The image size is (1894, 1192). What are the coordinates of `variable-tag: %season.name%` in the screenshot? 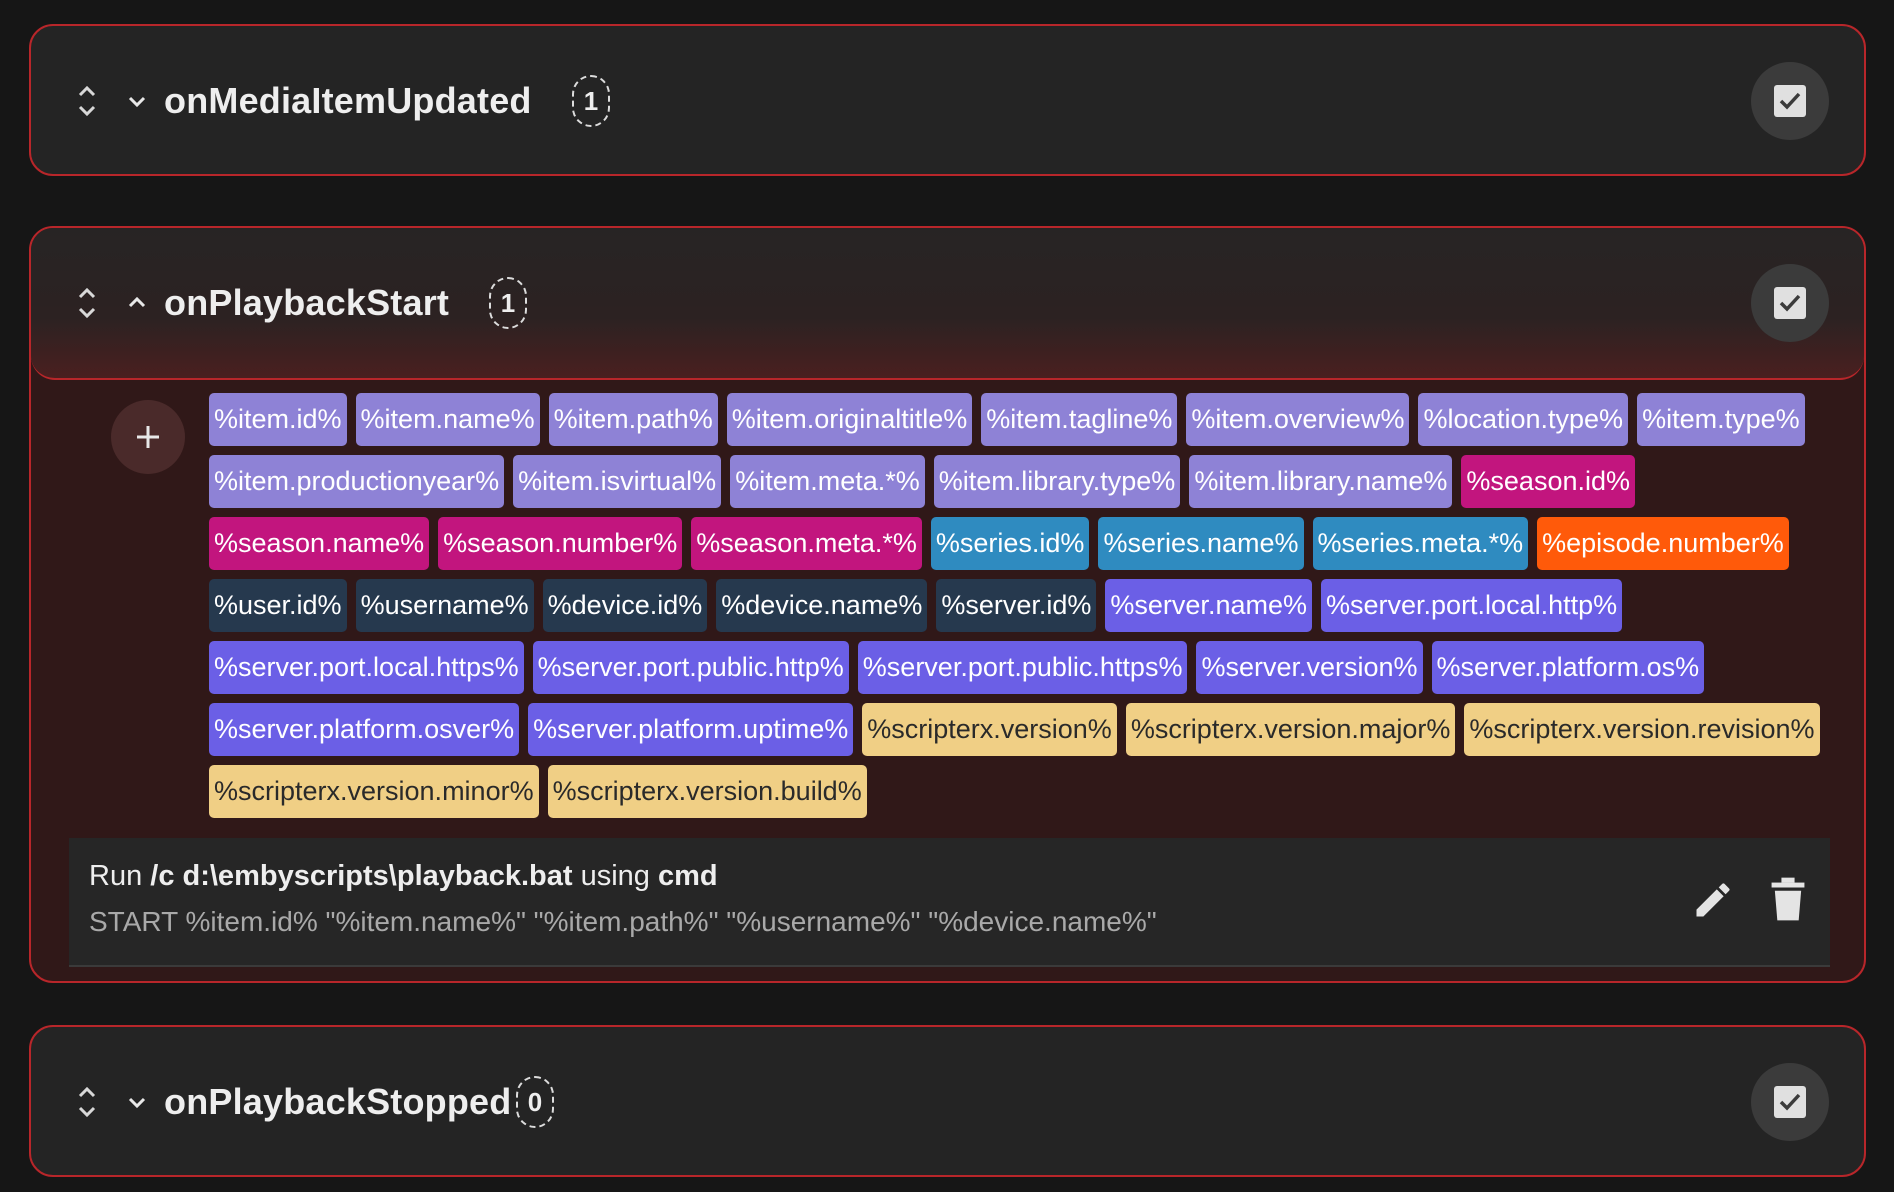 It's located at (319, 543).